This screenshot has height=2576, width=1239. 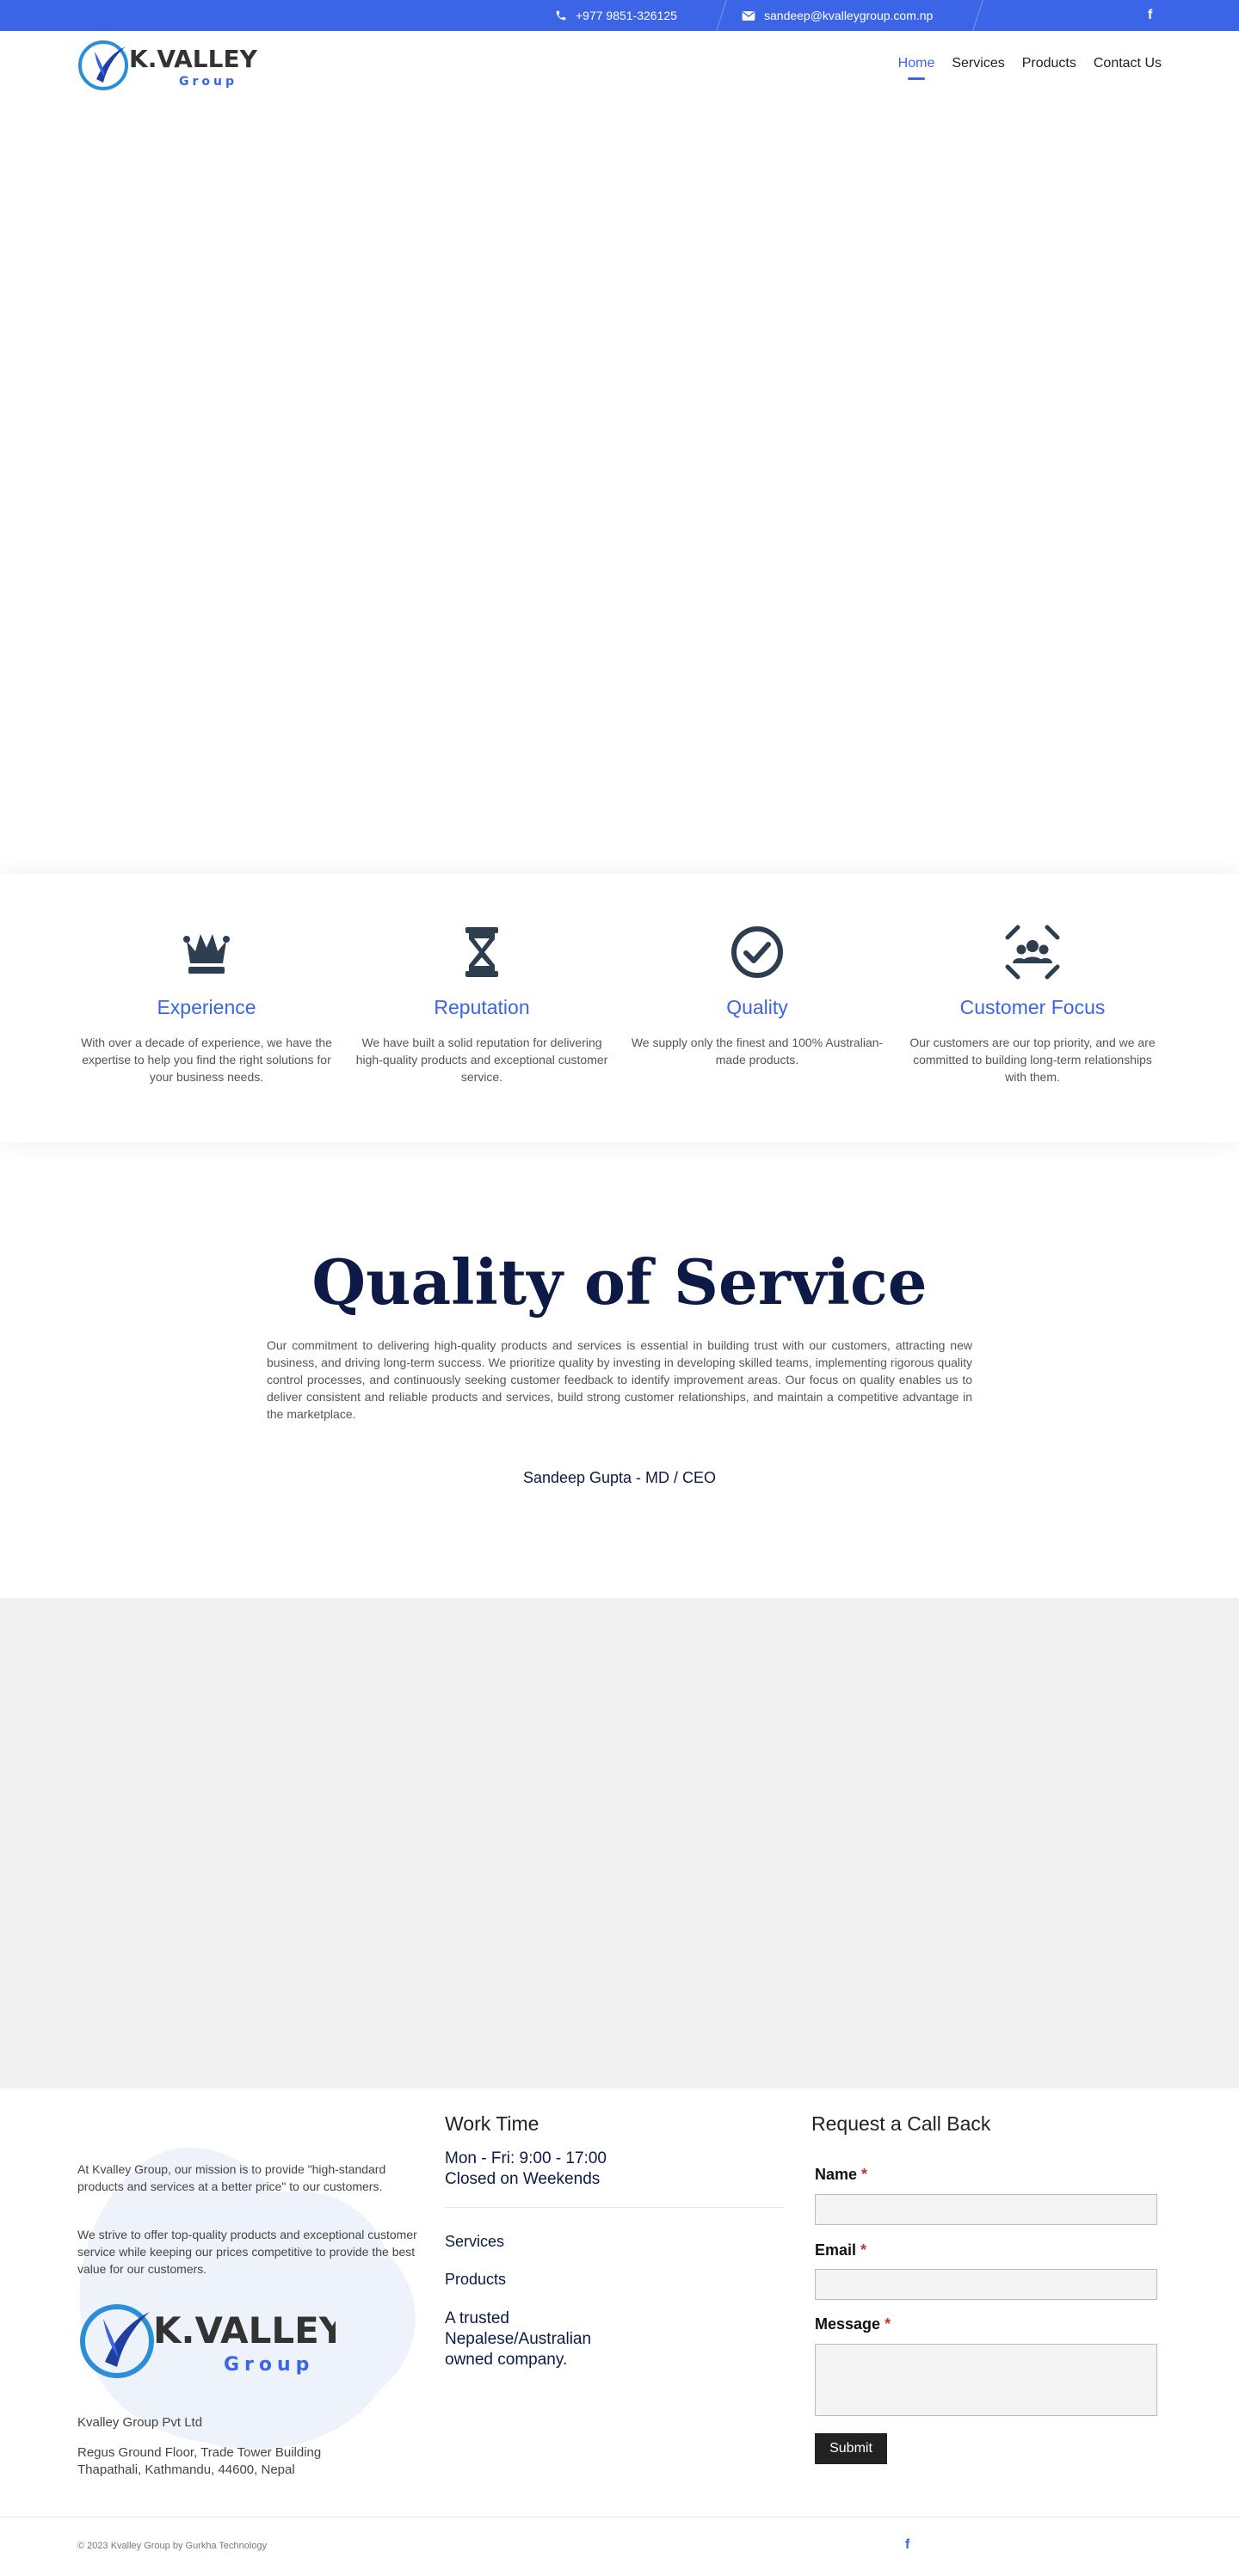 I want to click on facebook-icon: f, so click(x=1150, y=15).